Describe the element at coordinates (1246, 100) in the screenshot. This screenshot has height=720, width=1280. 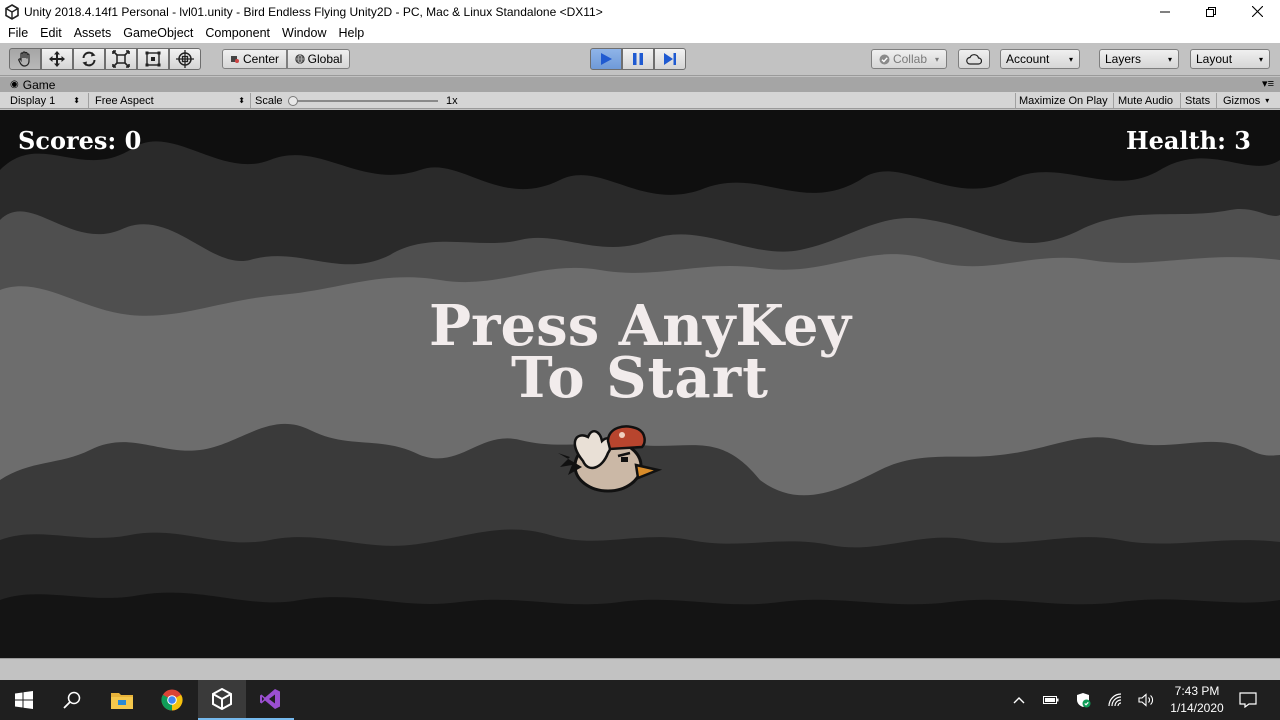
I see `gizmos-dropdown: Gizmos ▾` at that location.